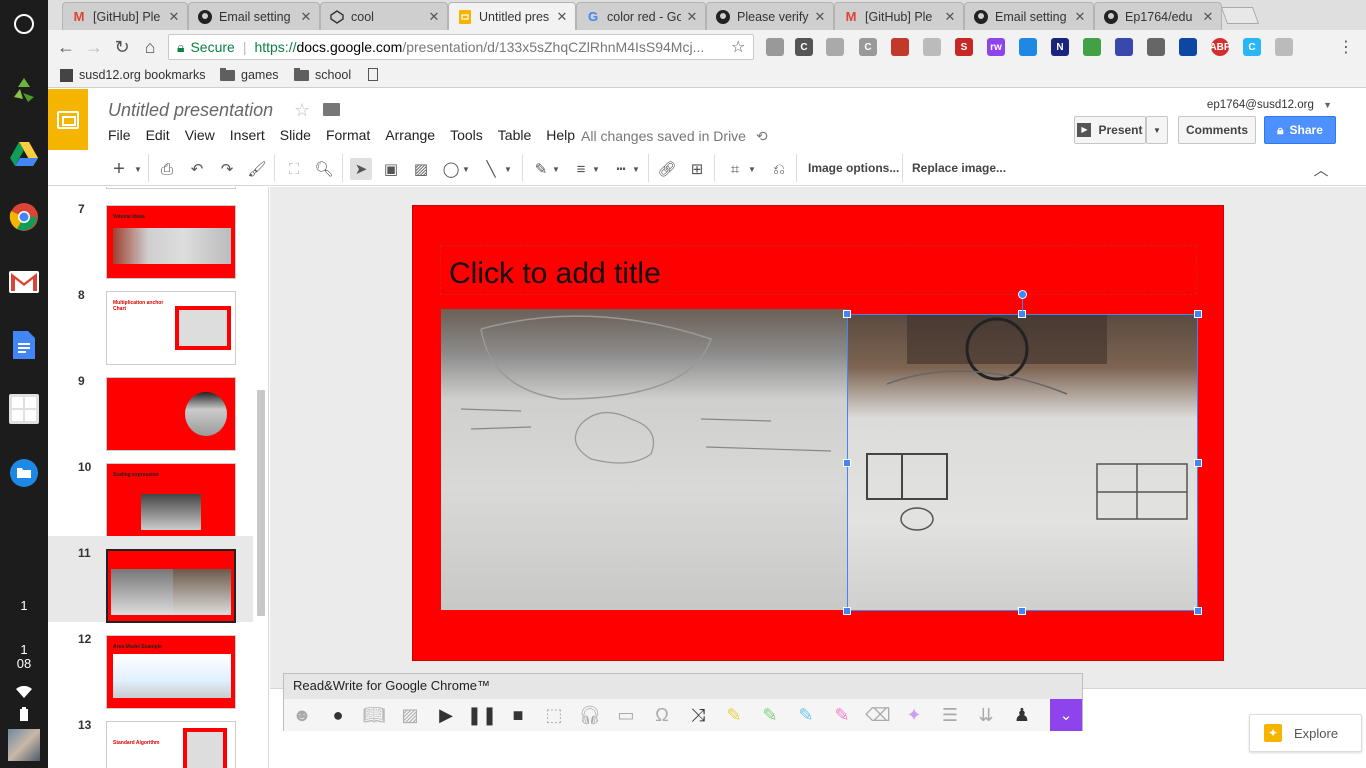 The image size is (1366, 768). I want to click on zoom-icon: 🔍︎, so click(324, 169).